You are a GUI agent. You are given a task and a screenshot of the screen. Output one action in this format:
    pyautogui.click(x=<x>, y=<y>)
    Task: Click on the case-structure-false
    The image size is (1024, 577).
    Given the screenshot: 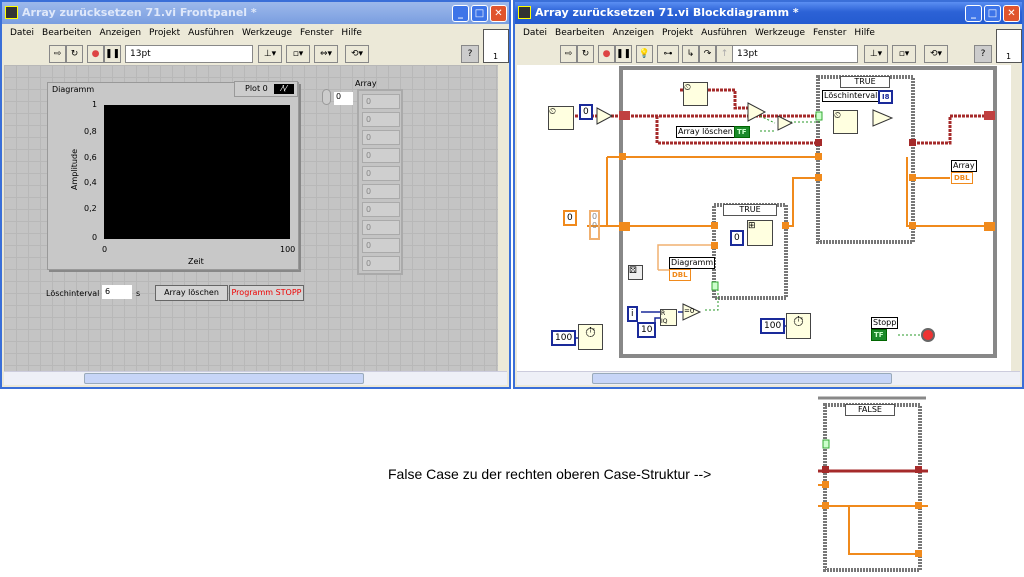 What is the action you would take?
    pyautogui.click(x=872, y=487)
    